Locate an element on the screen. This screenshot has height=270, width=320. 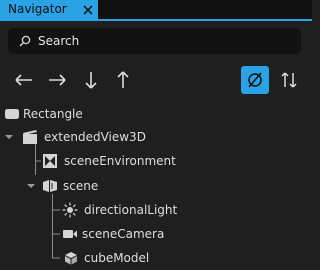
move-up-button is located at coordinates (123, 80).